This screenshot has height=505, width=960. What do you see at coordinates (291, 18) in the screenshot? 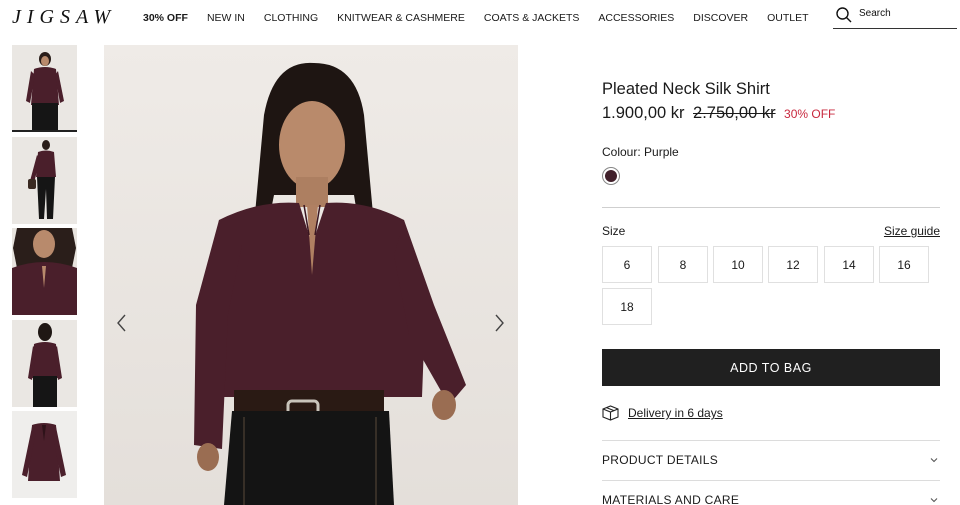
I see `nav-item-clothing: CLOTHING` at bounding box center [291, 18].